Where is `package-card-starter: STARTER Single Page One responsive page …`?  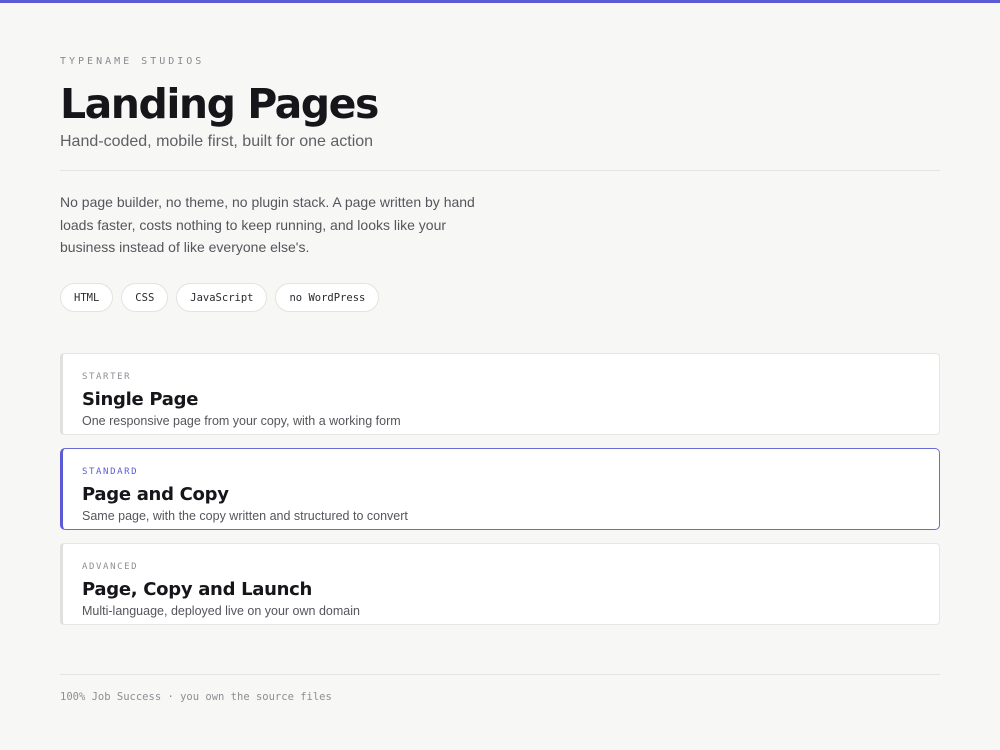 package-card-starter: STARTER Single Page One responsive page … is located at coordinates (500, 394).